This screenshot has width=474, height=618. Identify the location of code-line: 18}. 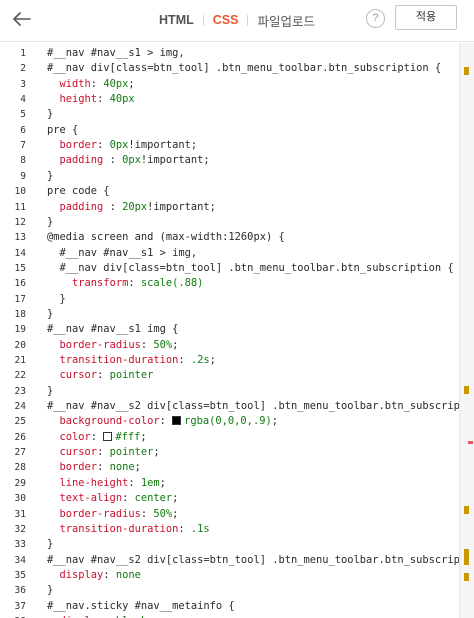
(229, 314).